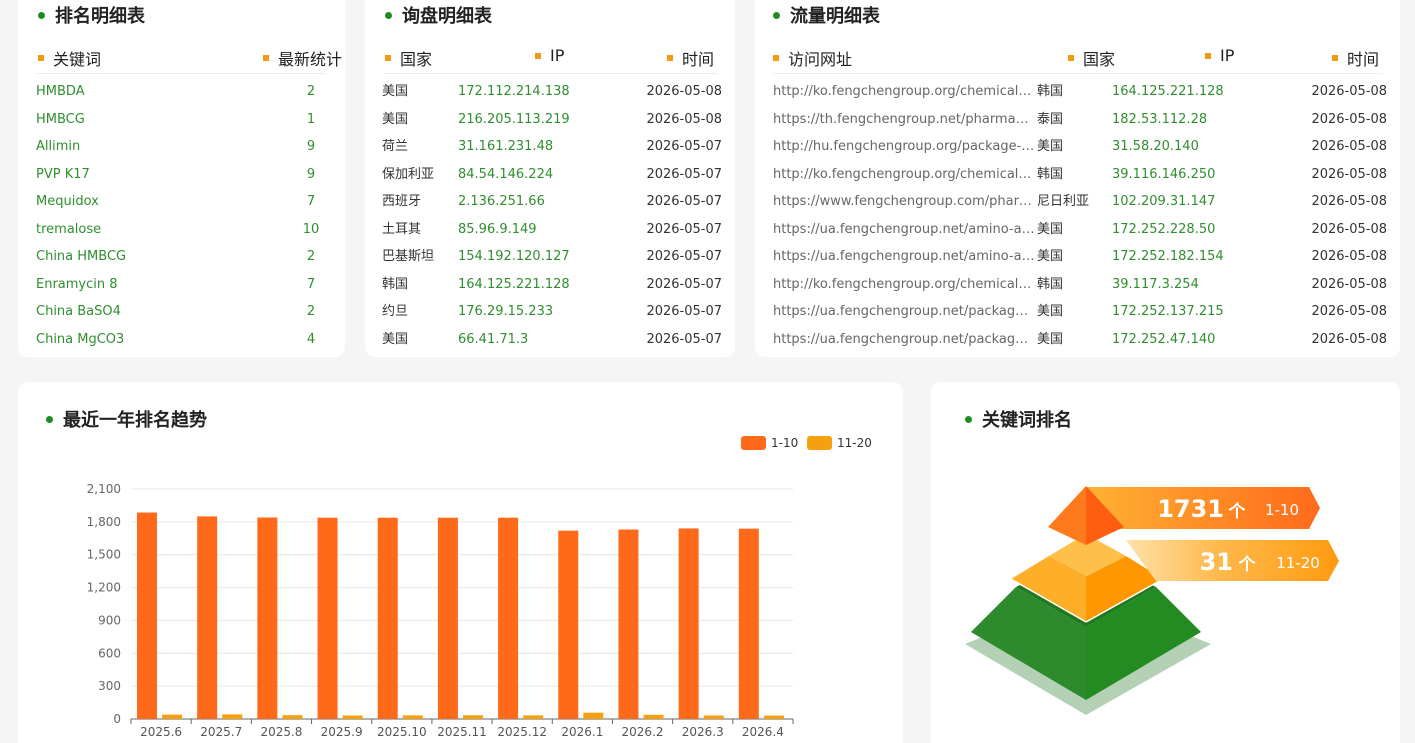 Image resolution: width=1415 pixels, height=743 pixels. I want to click on table-row: Allimin 9, so click(181, 151).